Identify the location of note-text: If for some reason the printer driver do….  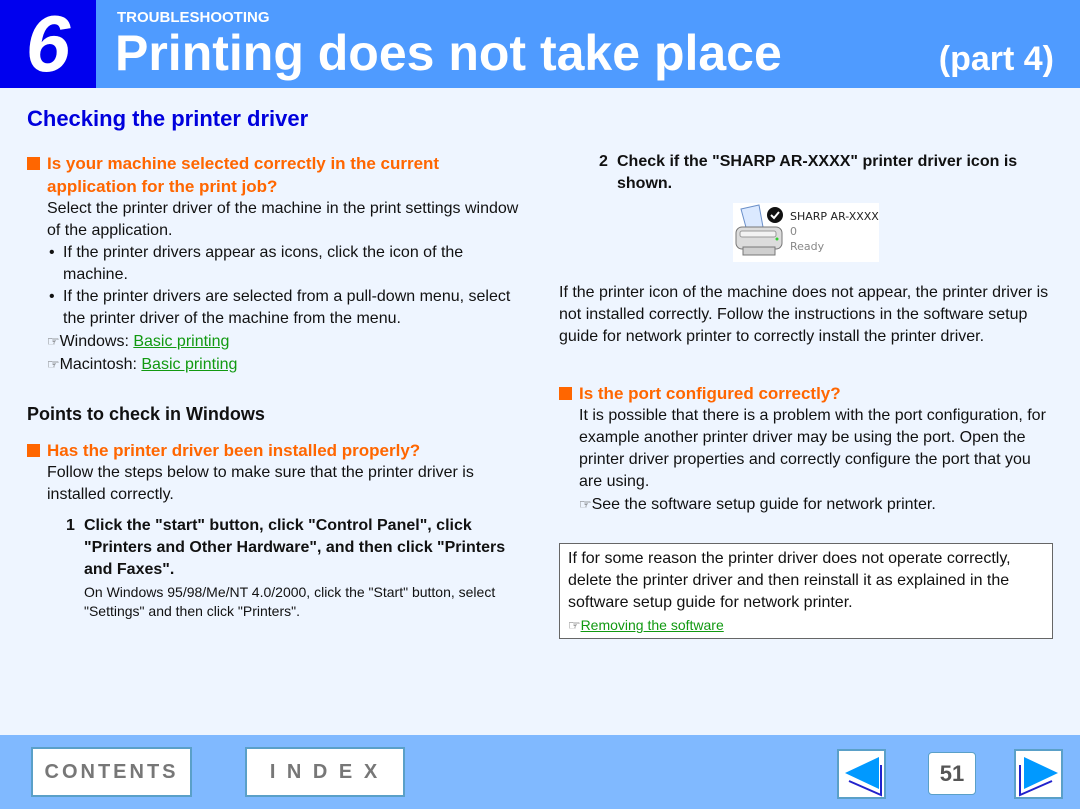
(789, 580).